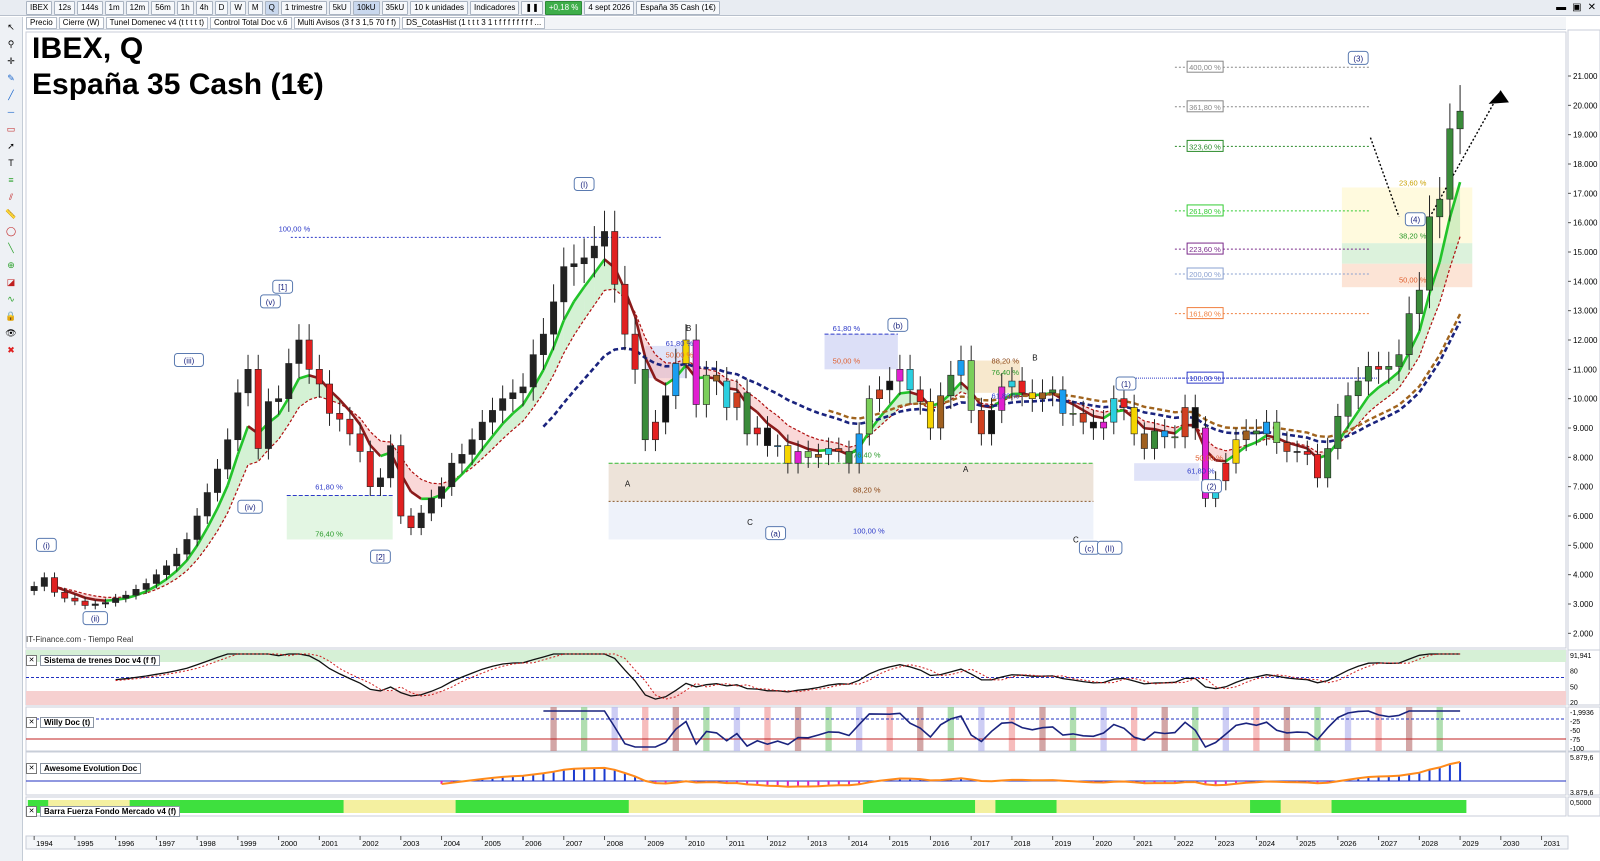 Image resolution: width=1600 pixels, height=861 pixels. Describe the element at coordinates (737, 843) in the screenshot. I see `x-tick-label: 2011` at that location.